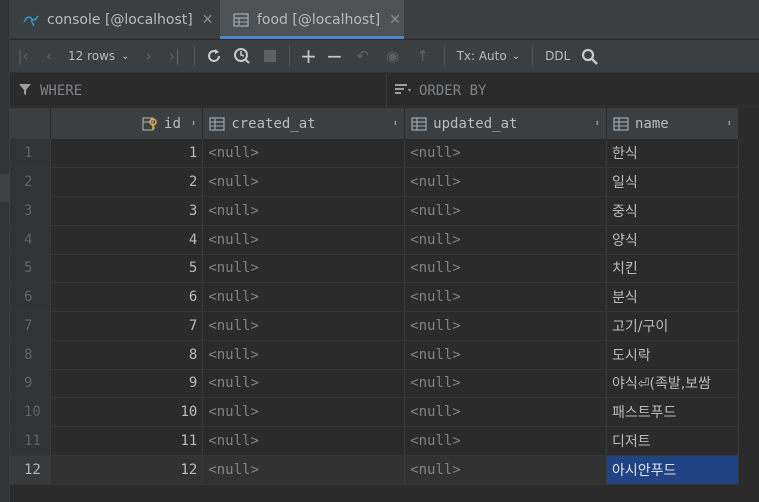  What do you see at coordinates (672, 326) in the screenshot?
I see `cell-name: 고기/구이` at bounding box center [672, 326].